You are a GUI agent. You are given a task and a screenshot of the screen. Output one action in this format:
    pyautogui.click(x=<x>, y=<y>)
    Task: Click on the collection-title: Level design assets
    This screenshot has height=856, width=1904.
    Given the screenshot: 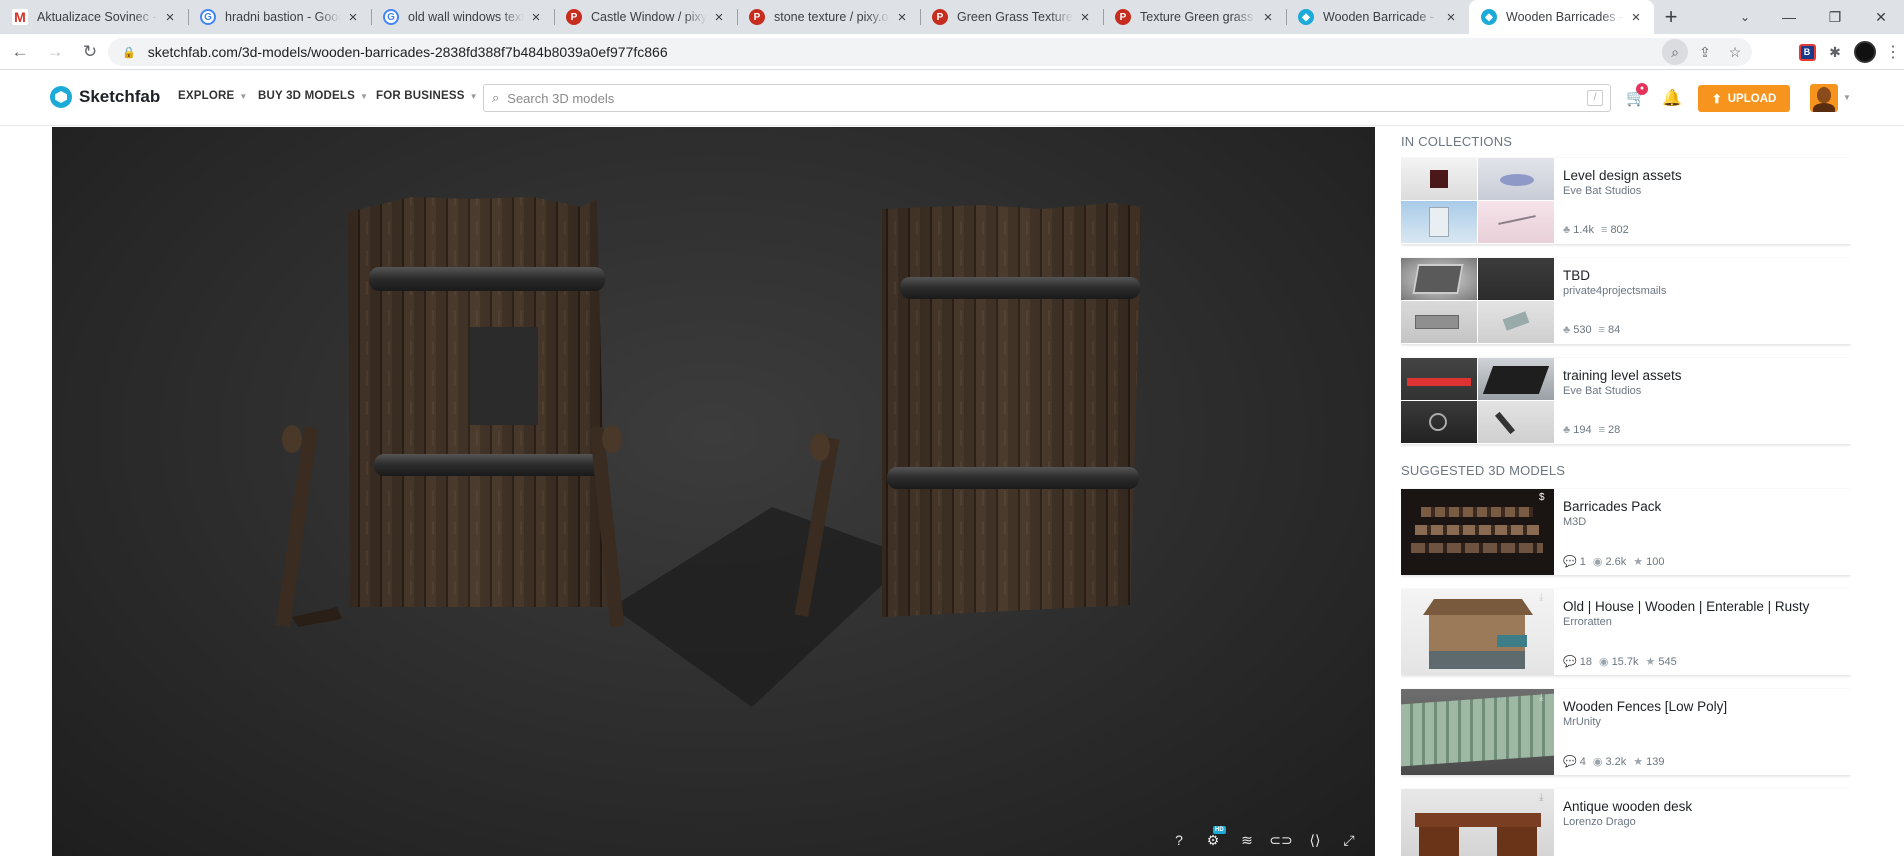 What is the action you would take?
    pyautogui.click(x=1622, y=175)
    